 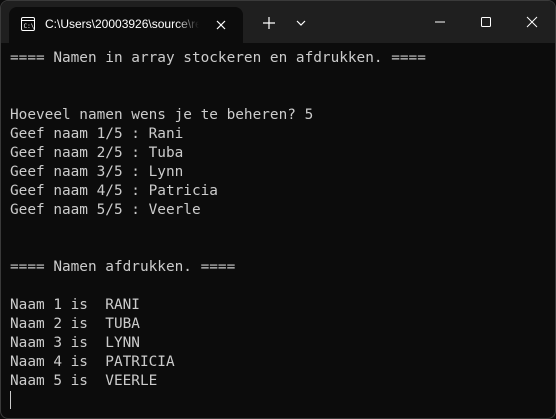 I want to click on output-line: Naam 4 is PATRICIA, so click(x=92, y=362).